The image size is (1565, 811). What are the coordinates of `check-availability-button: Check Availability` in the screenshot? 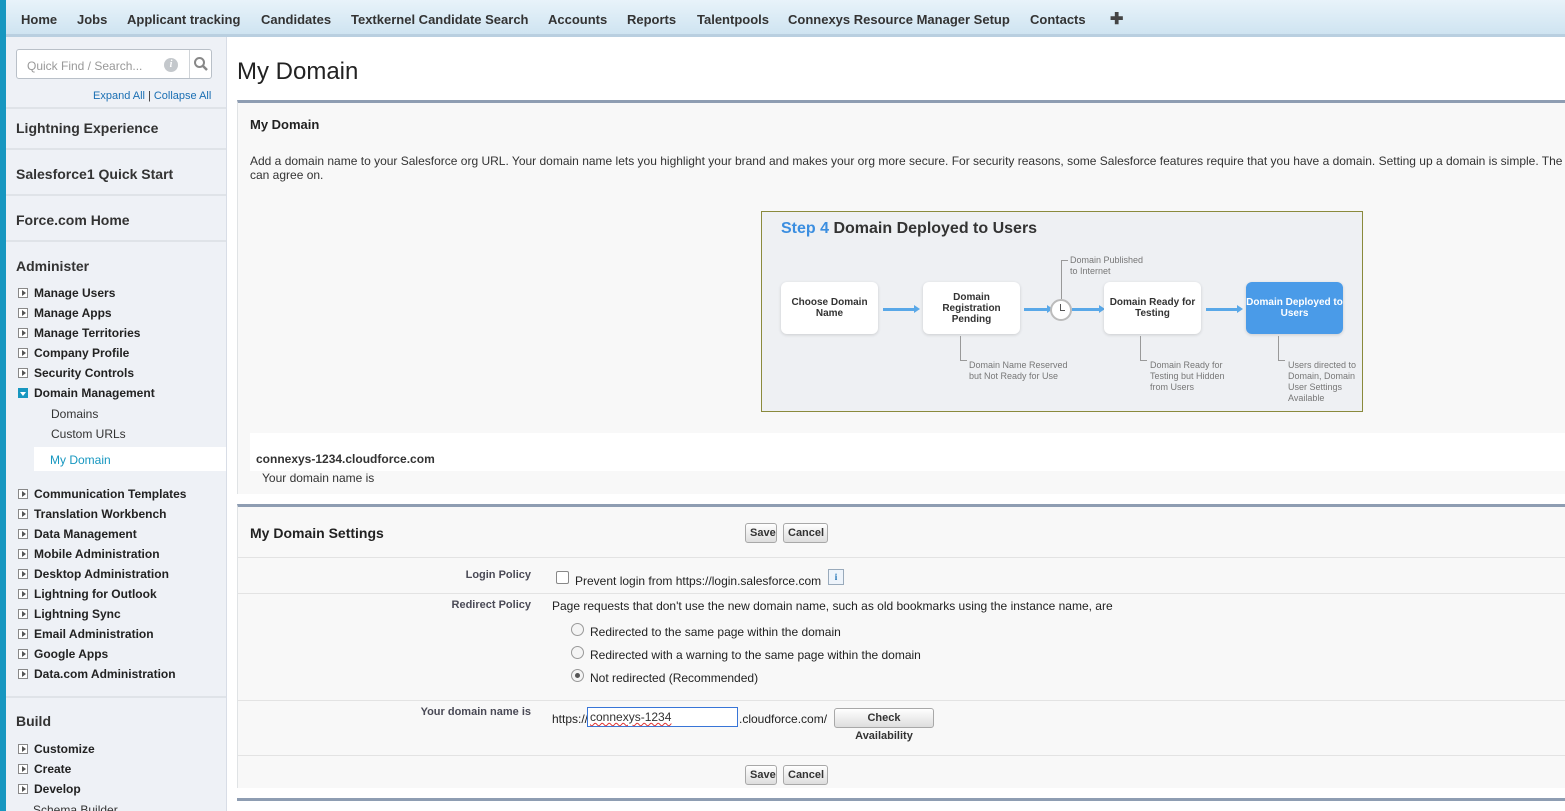 It's located at (884, 725).